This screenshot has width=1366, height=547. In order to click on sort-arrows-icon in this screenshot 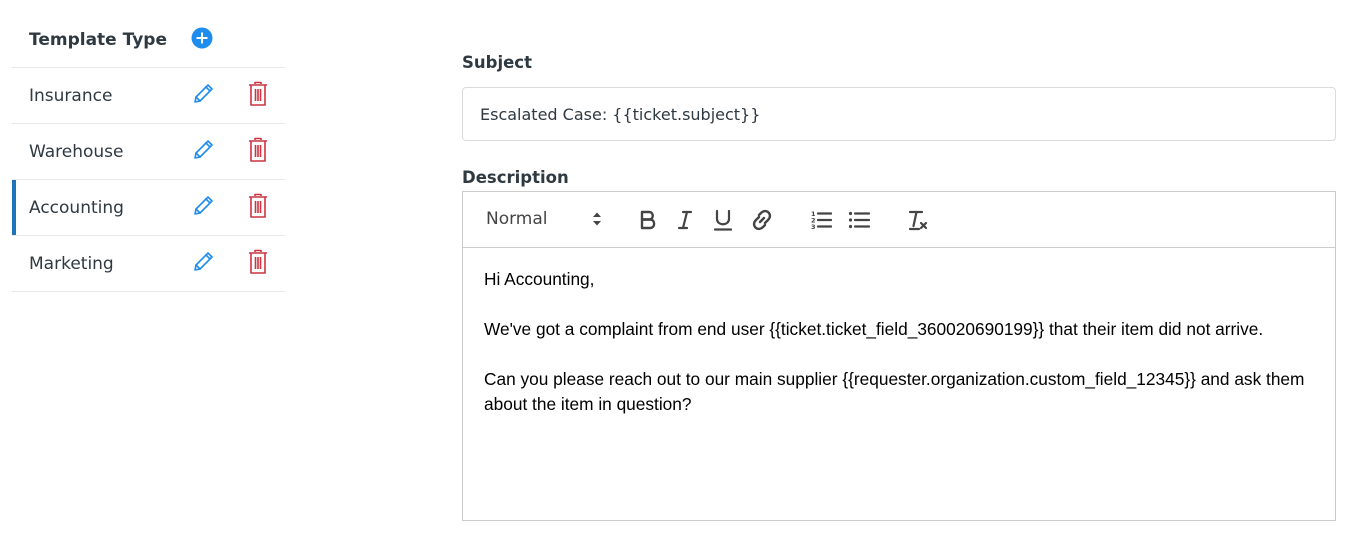, I will do `click(597, 219)`.